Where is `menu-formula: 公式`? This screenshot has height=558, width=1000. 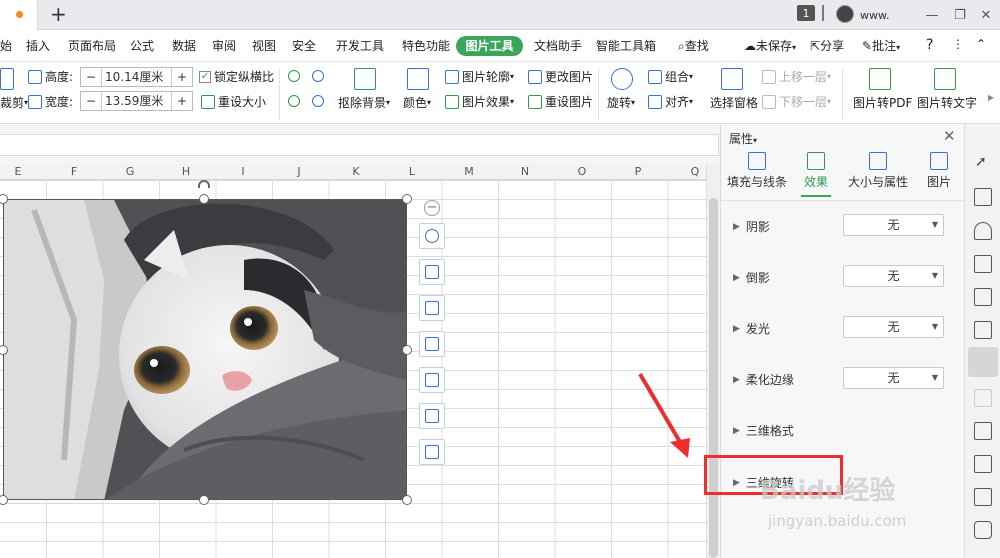 menu-formula: 公式 is located at coordinates (142, 45).